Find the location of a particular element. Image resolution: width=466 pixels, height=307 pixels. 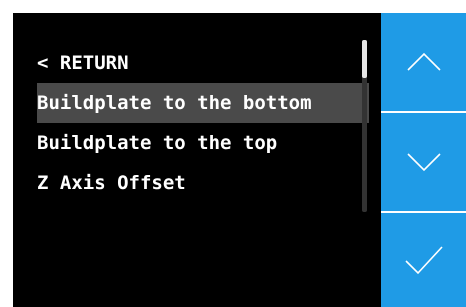

menu-item-z-axis-offset: Z Axis Offset is located at coordinates (203, 183).